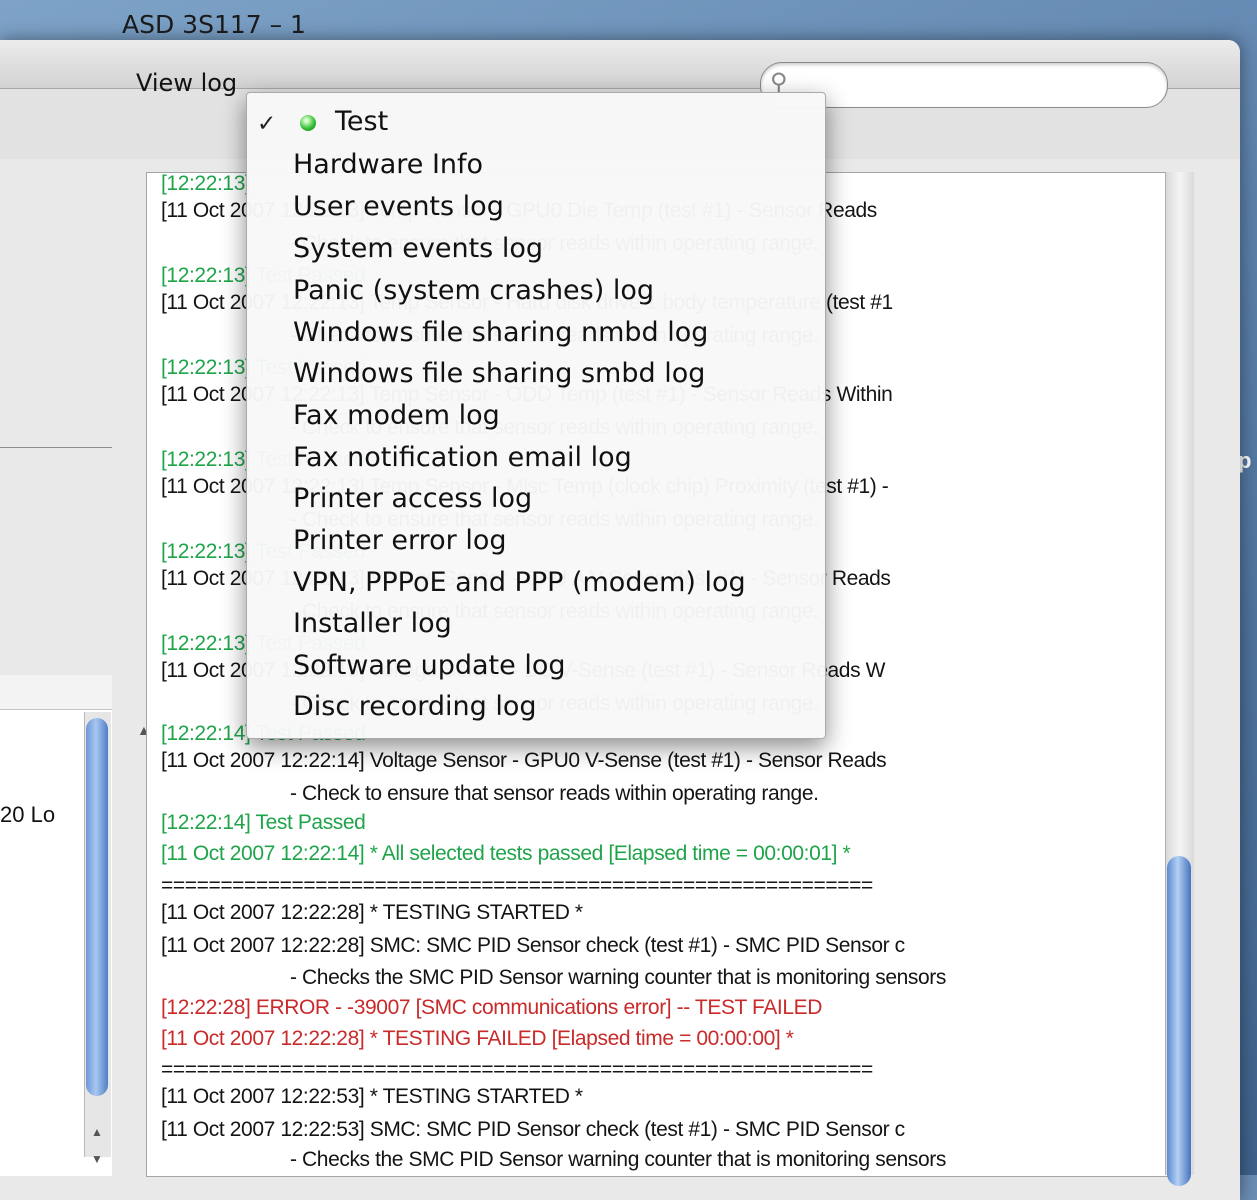 Image resolution: width=1257 pixels, height=1200 pixels. I want to click on scroll-up-arrow-icon: ▲, so click(97, 1134).